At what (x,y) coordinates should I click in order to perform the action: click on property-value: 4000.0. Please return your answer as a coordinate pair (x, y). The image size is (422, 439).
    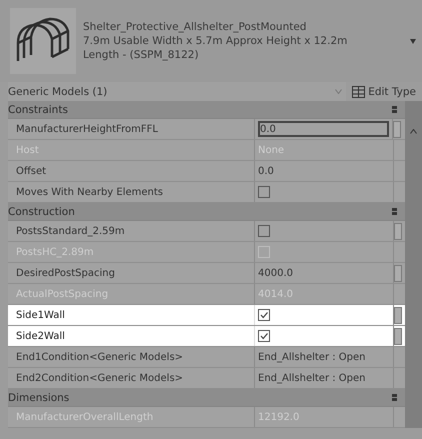
    Looking at the image, I should click on (275, 273).